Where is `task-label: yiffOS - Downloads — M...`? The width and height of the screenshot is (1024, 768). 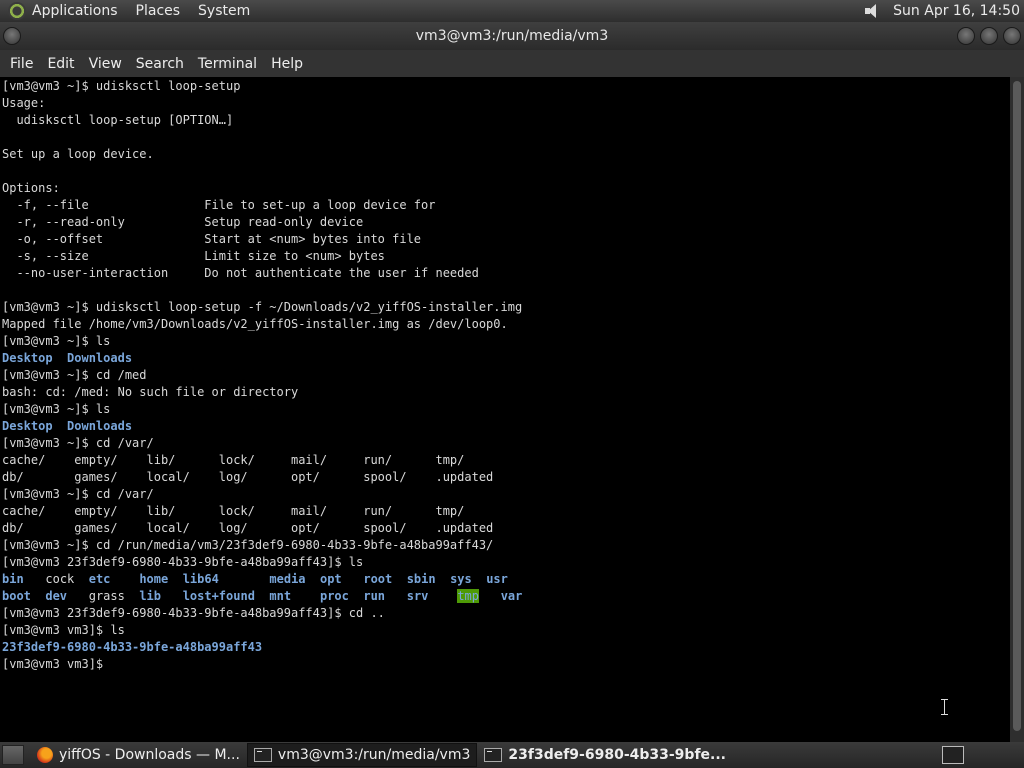
task-label: yiffOS - Downloads — M... is located at coordinates (149, 755).